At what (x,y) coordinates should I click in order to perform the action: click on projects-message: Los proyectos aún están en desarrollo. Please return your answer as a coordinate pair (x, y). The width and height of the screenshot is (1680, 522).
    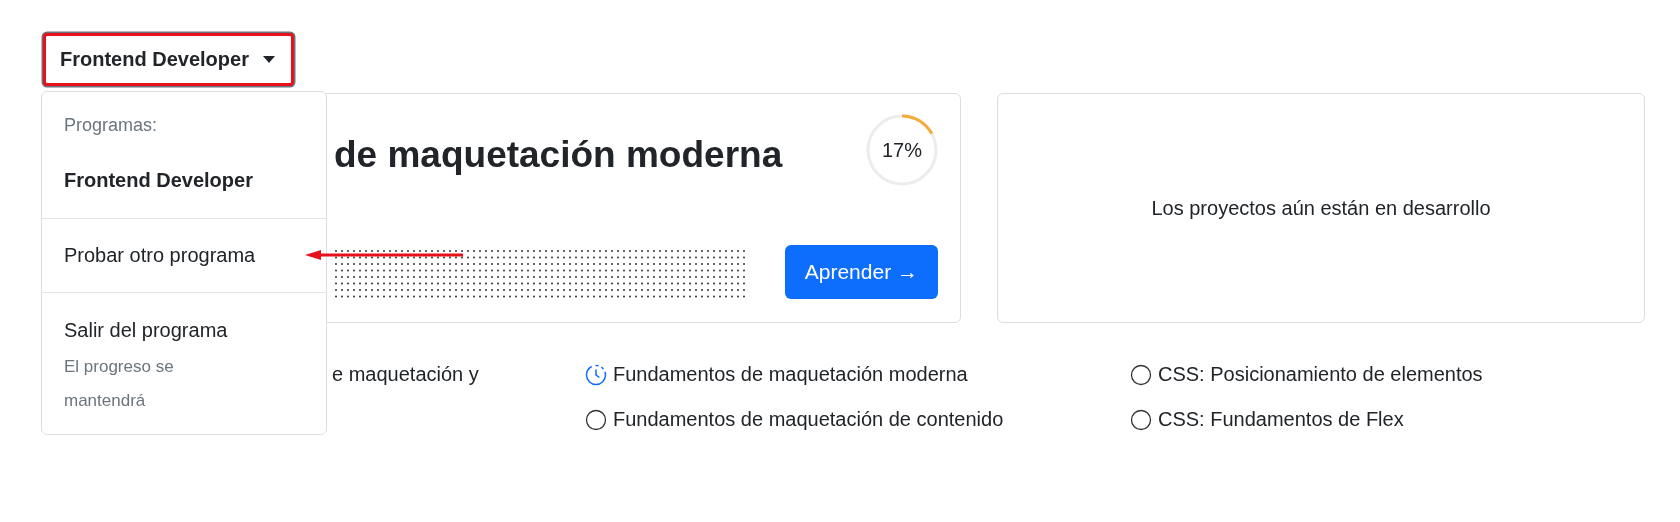
    Looking at the image, I should click on (1321, 208).